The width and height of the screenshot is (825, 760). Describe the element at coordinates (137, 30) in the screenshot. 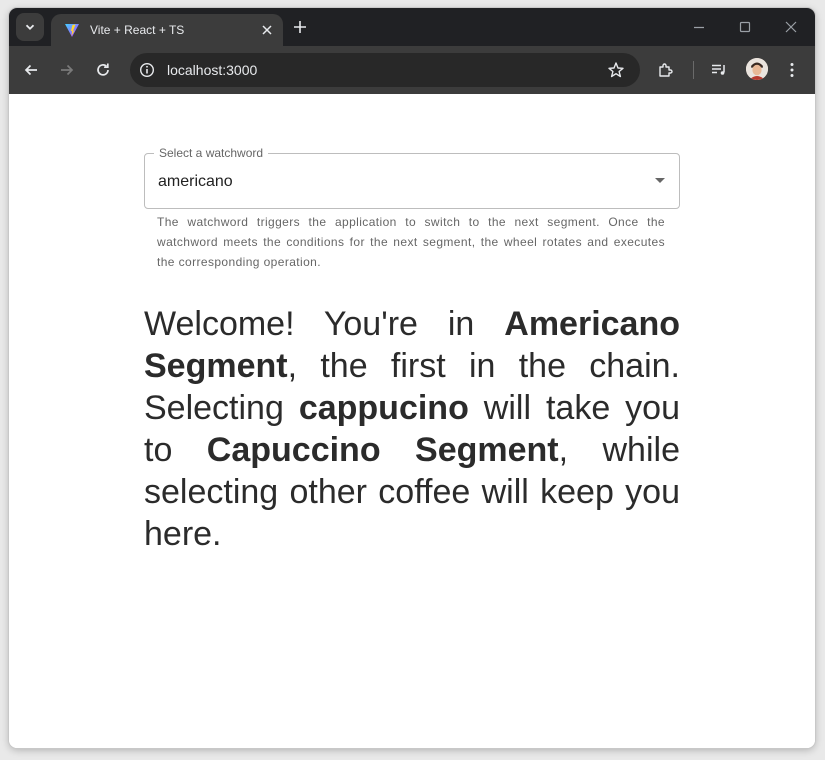

I see `tab-title: Vite + React + TS` at that location.